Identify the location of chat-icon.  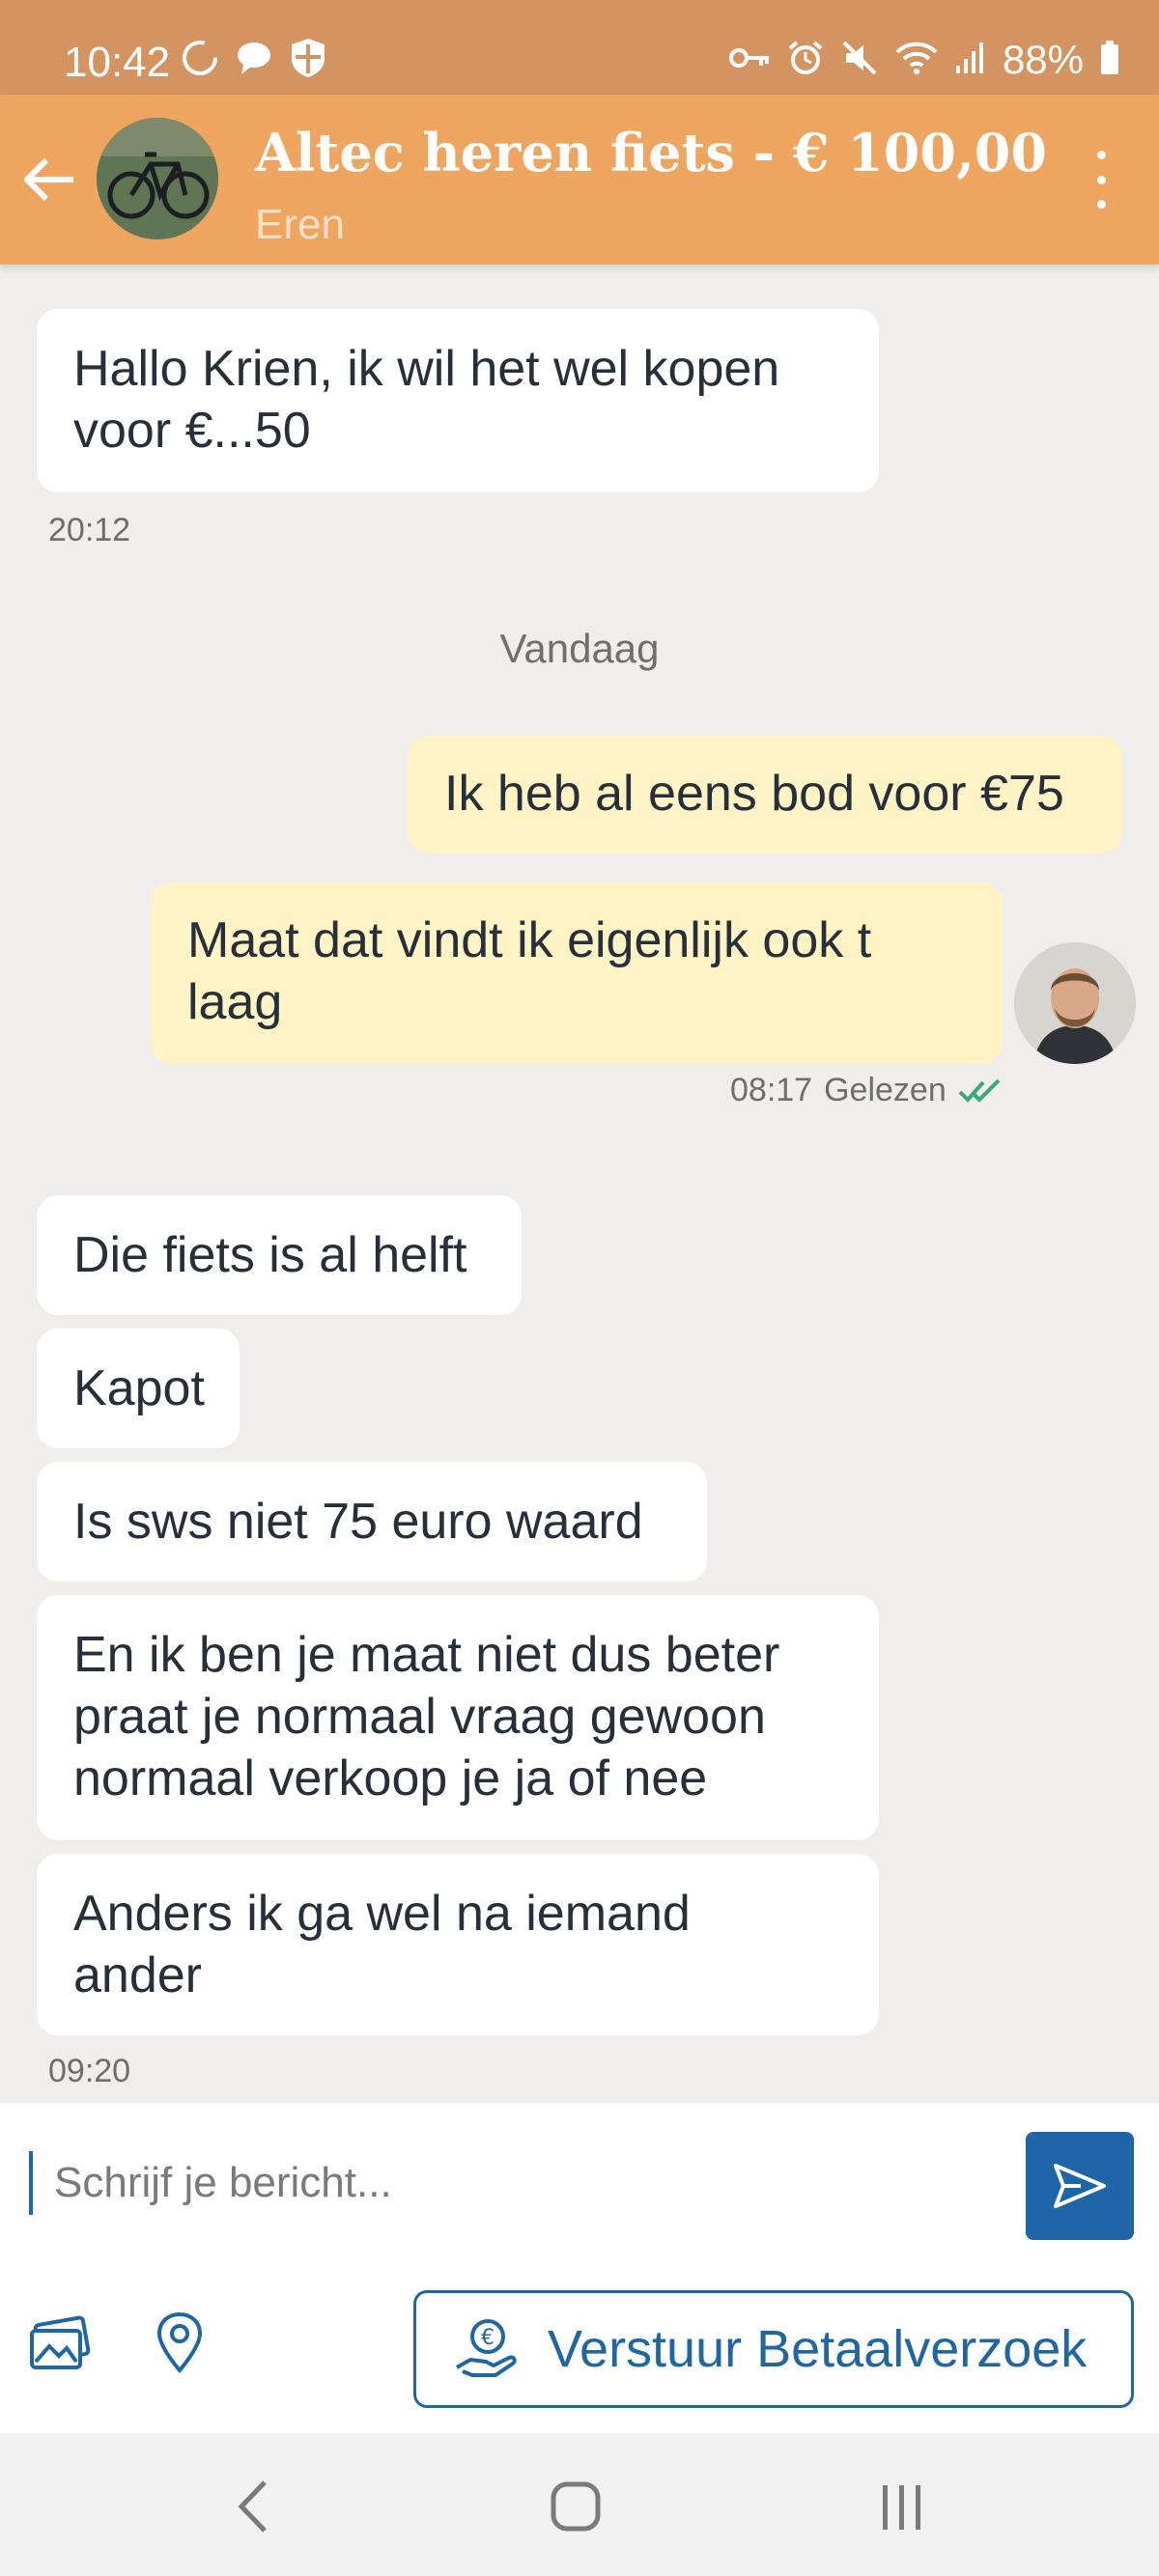
(254, 61).